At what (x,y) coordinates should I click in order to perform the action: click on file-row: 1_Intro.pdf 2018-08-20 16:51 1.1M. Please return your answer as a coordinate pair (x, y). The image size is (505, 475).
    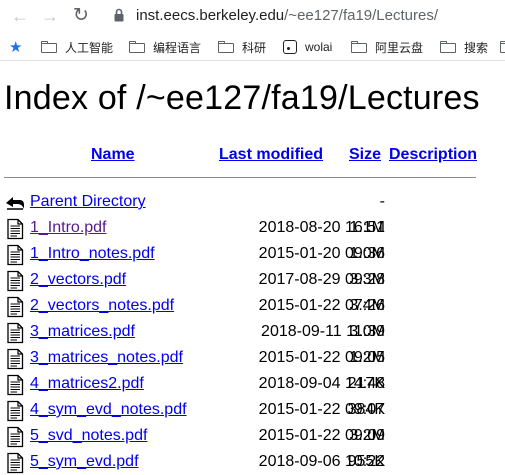
    Looking at the image, I should click on (252, 228).